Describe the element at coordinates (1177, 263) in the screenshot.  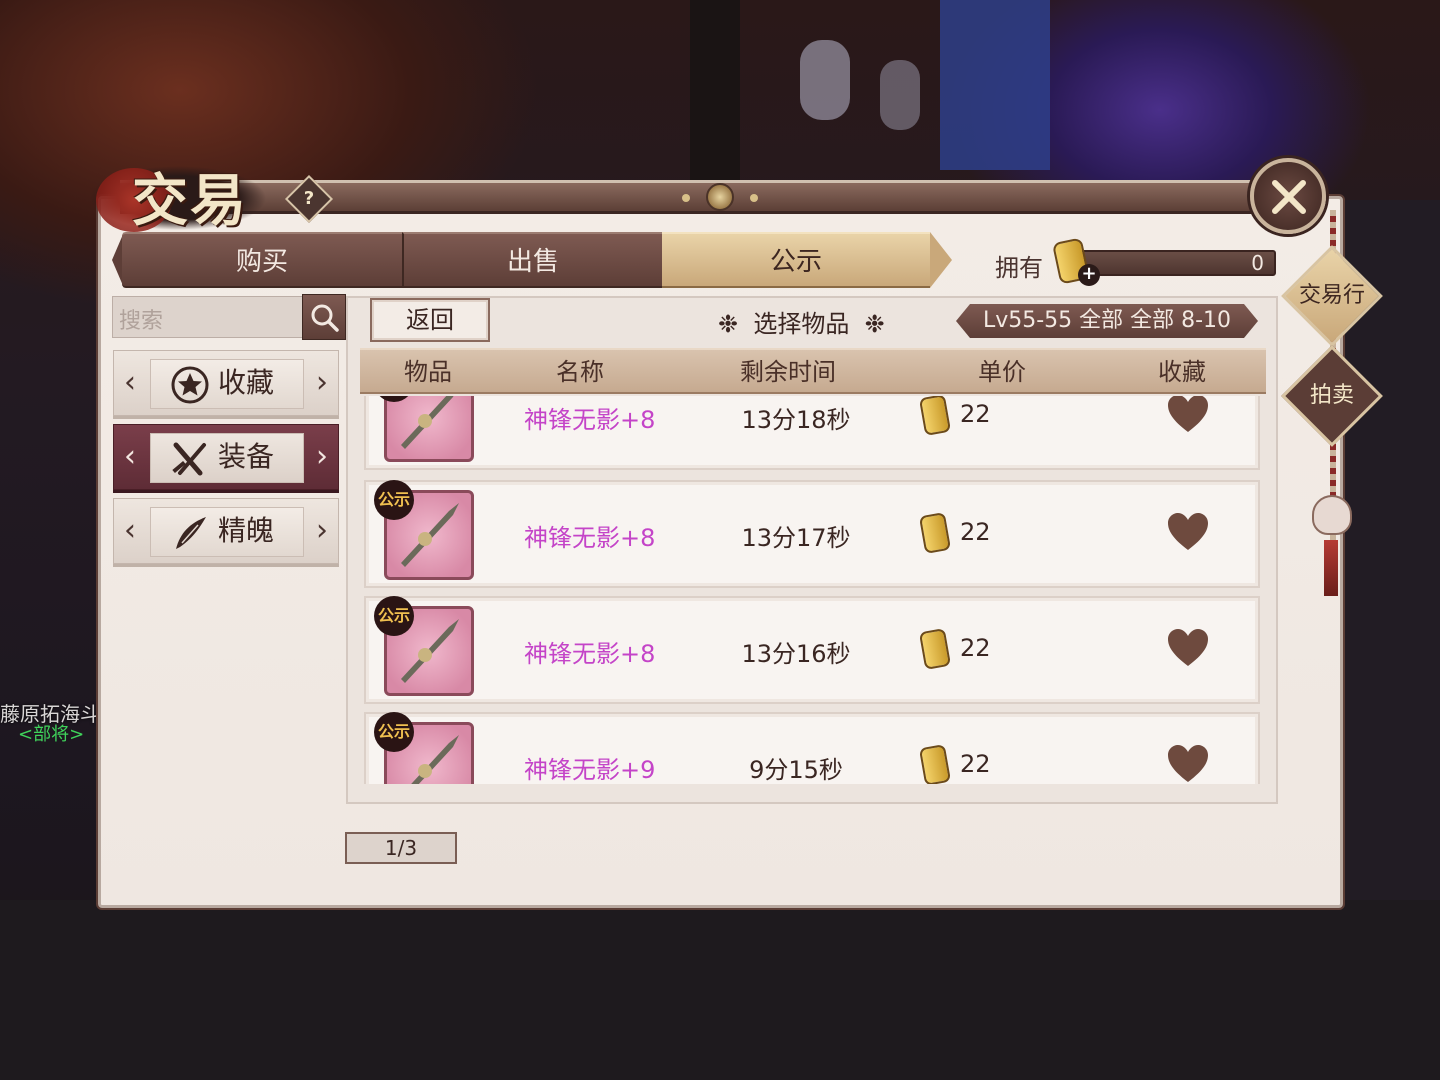
I see `currency-bar: 0` at that location.